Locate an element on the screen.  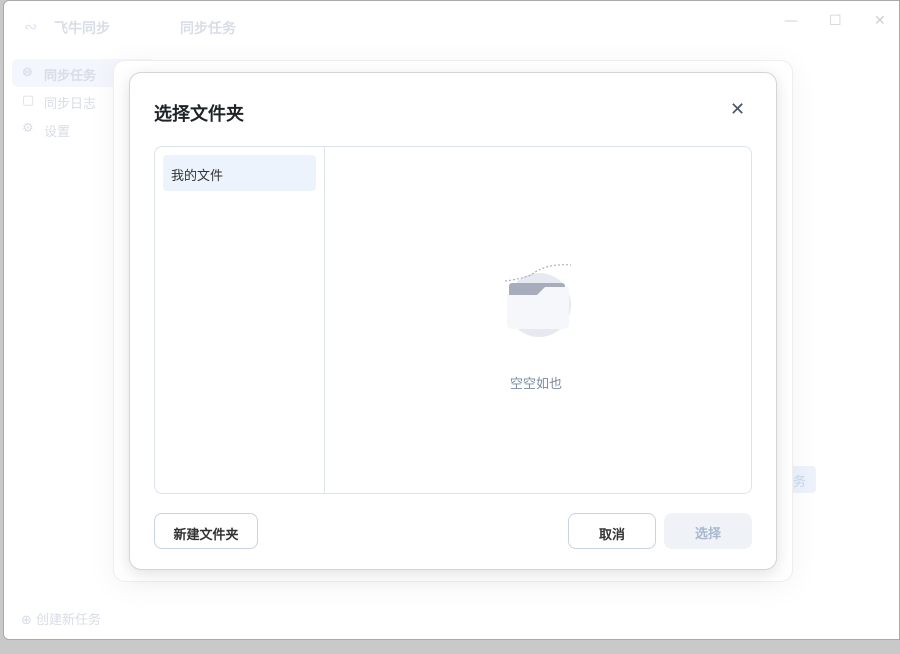
empty-folder-icon is located at coordinates (538, 300).